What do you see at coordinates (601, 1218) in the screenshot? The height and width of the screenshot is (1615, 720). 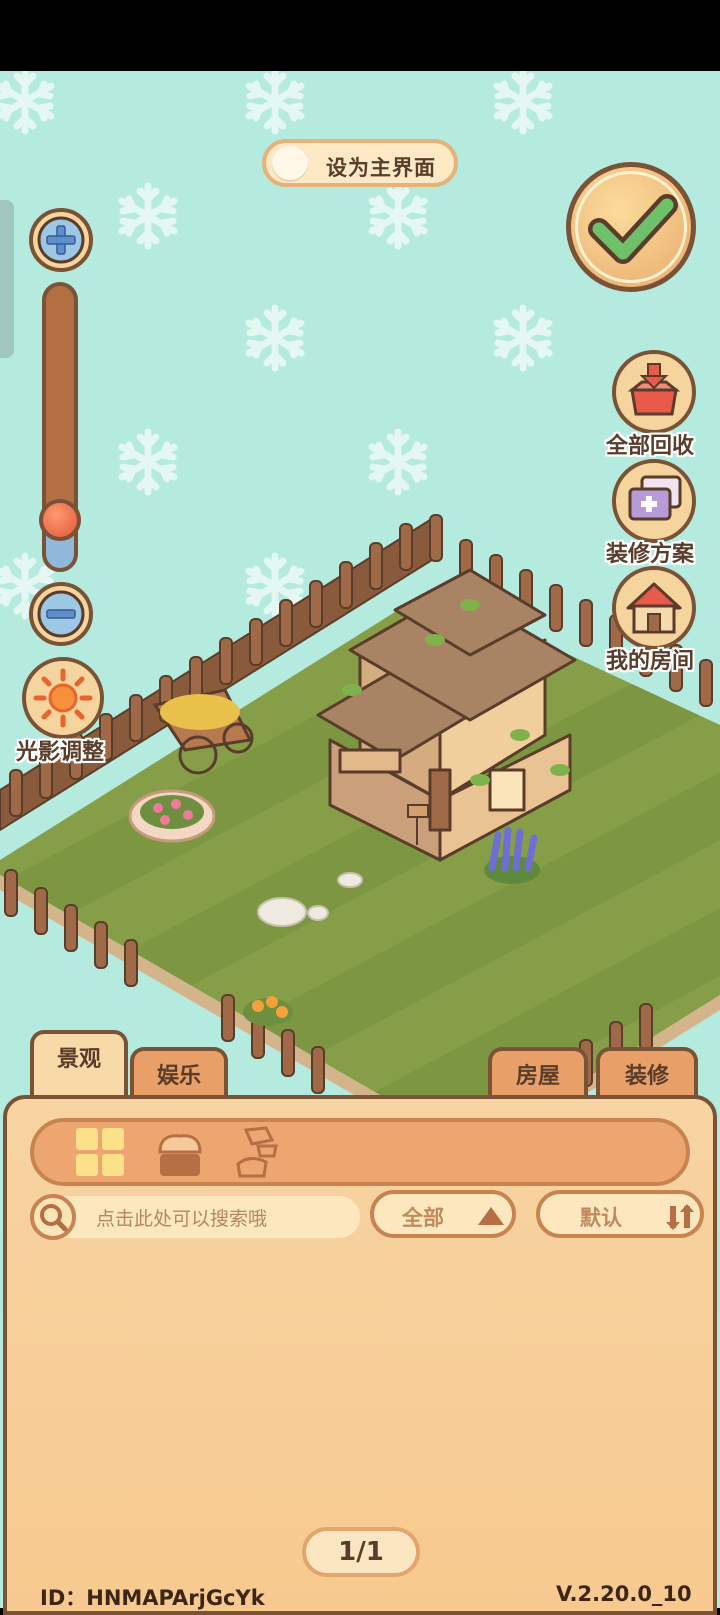 I see `sort-dropdown-label: 默认` at bounding box center [601, 1218].